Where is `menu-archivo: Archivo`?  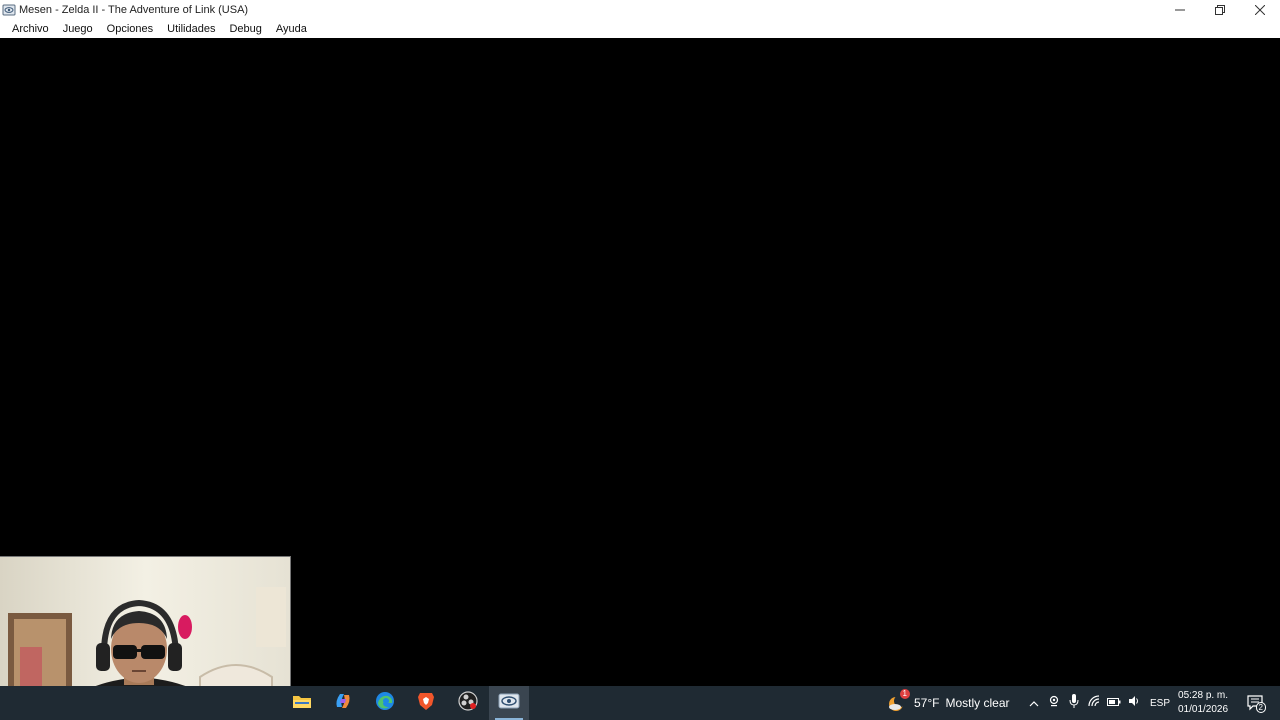
menu-archivo: Archivo is located at coordinates (30, 29).